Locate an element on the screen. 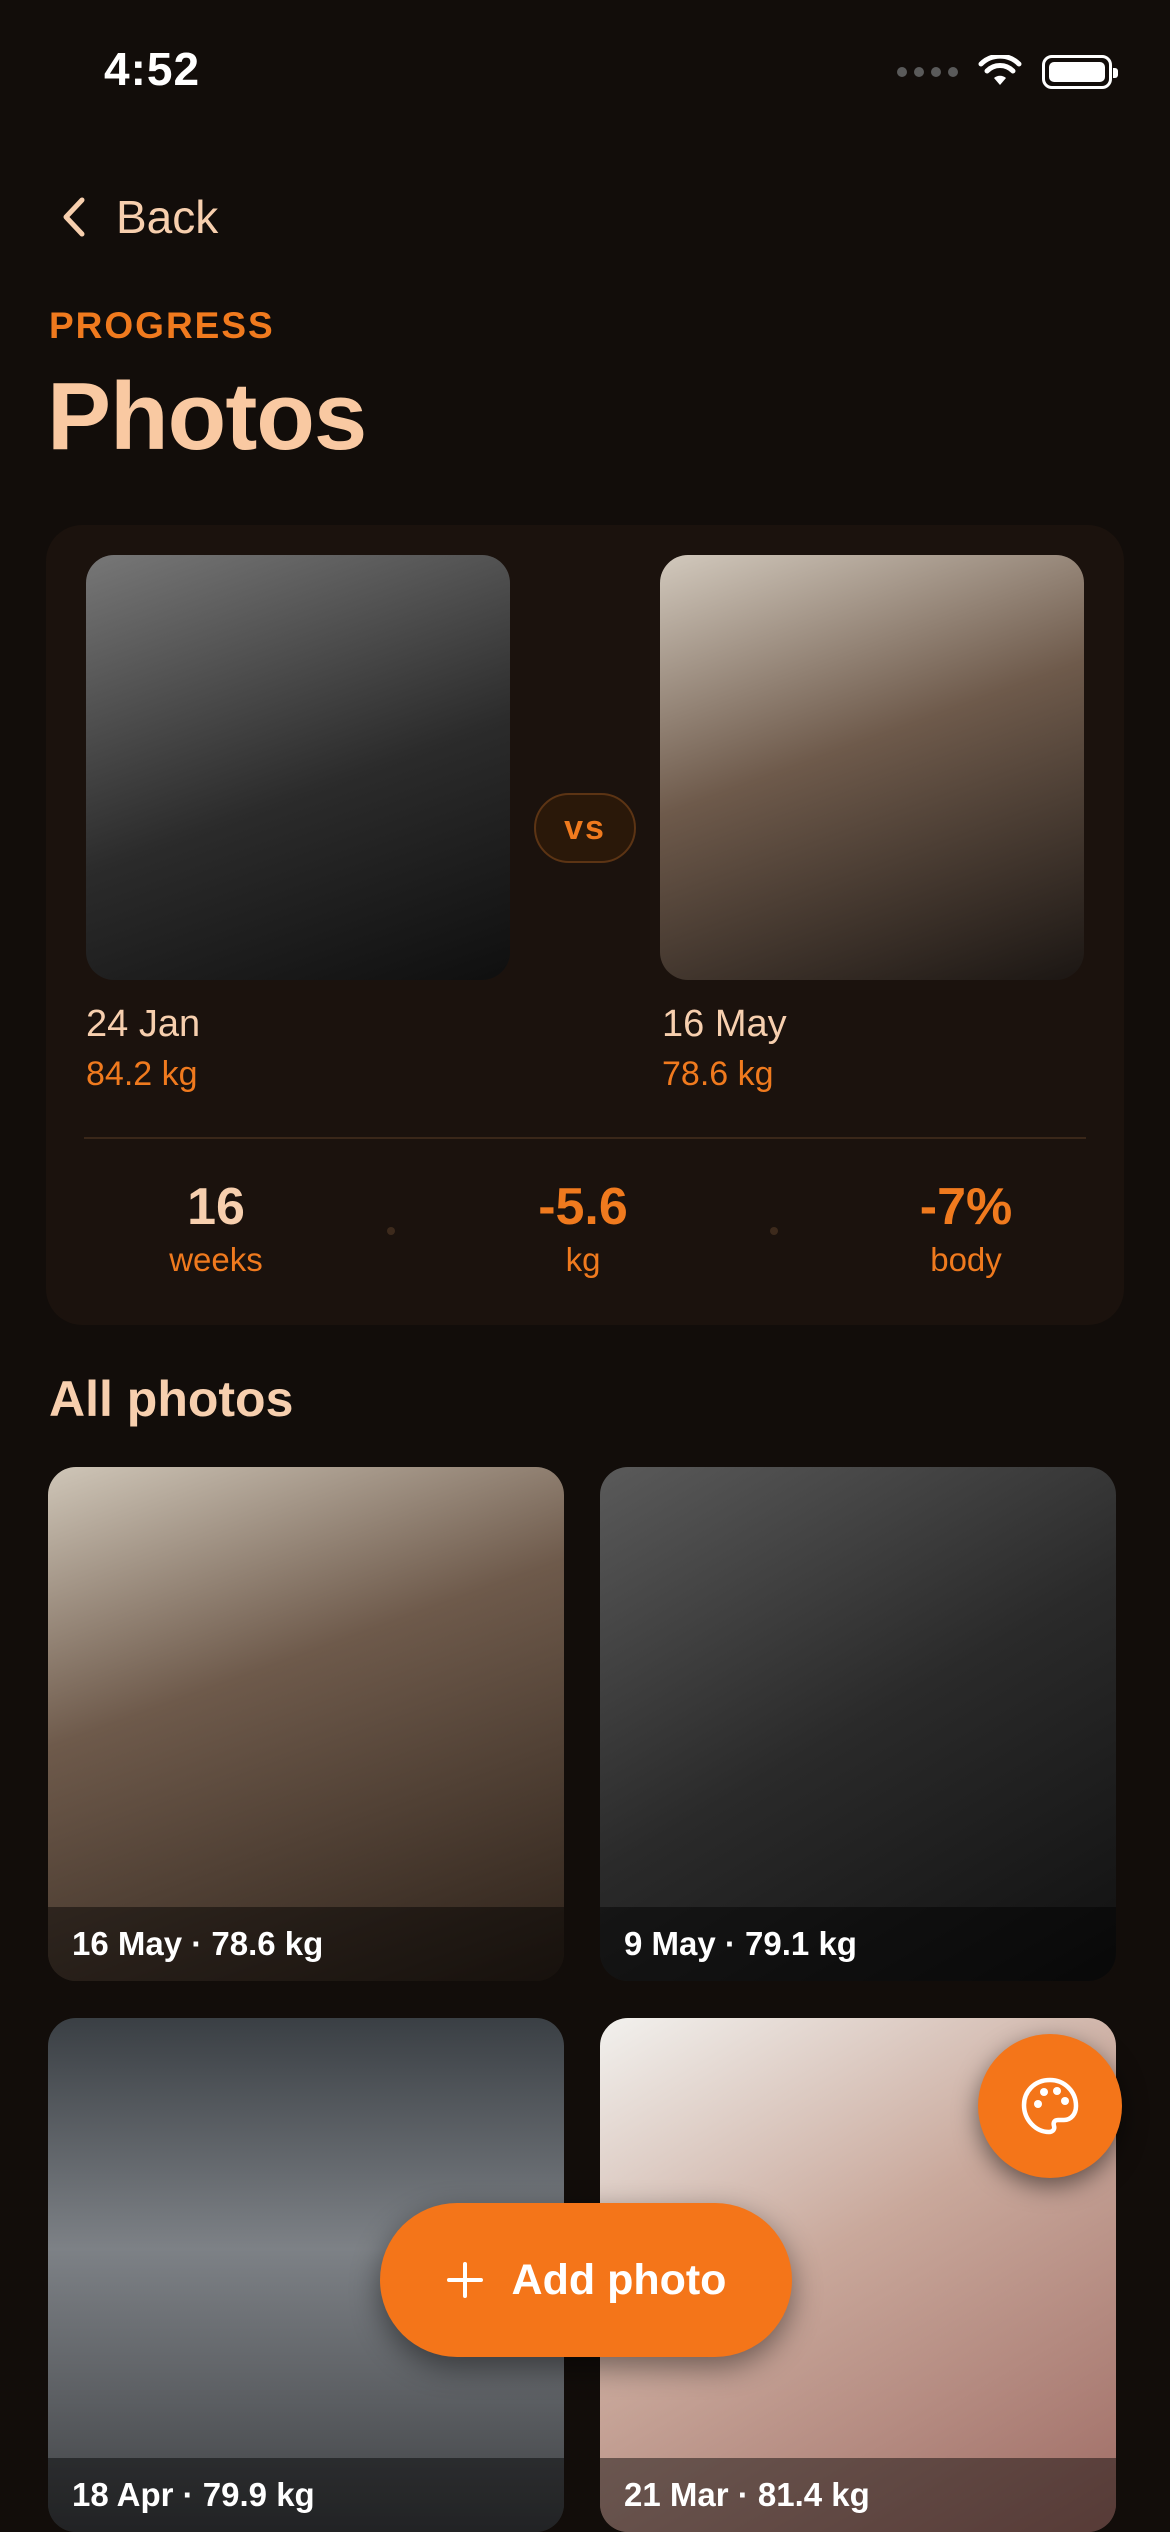 Image resolution: width=1170 pixels, height=2532 pixels. after-weight: 78.6 kg is located at coordinates (718, 1074).